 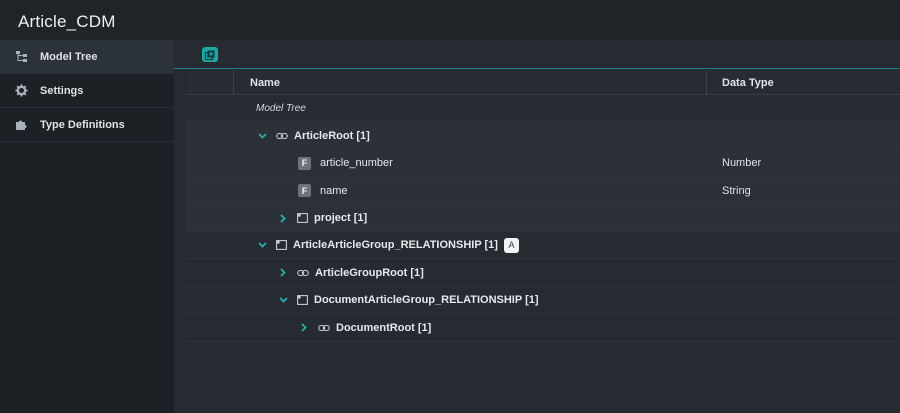 What do you see at coordinates (395, 245) in the screenshot?
I see `node-label: ArticleArticleGroup_RELATIONSHIP [1]` at bounding box center [395, 245].